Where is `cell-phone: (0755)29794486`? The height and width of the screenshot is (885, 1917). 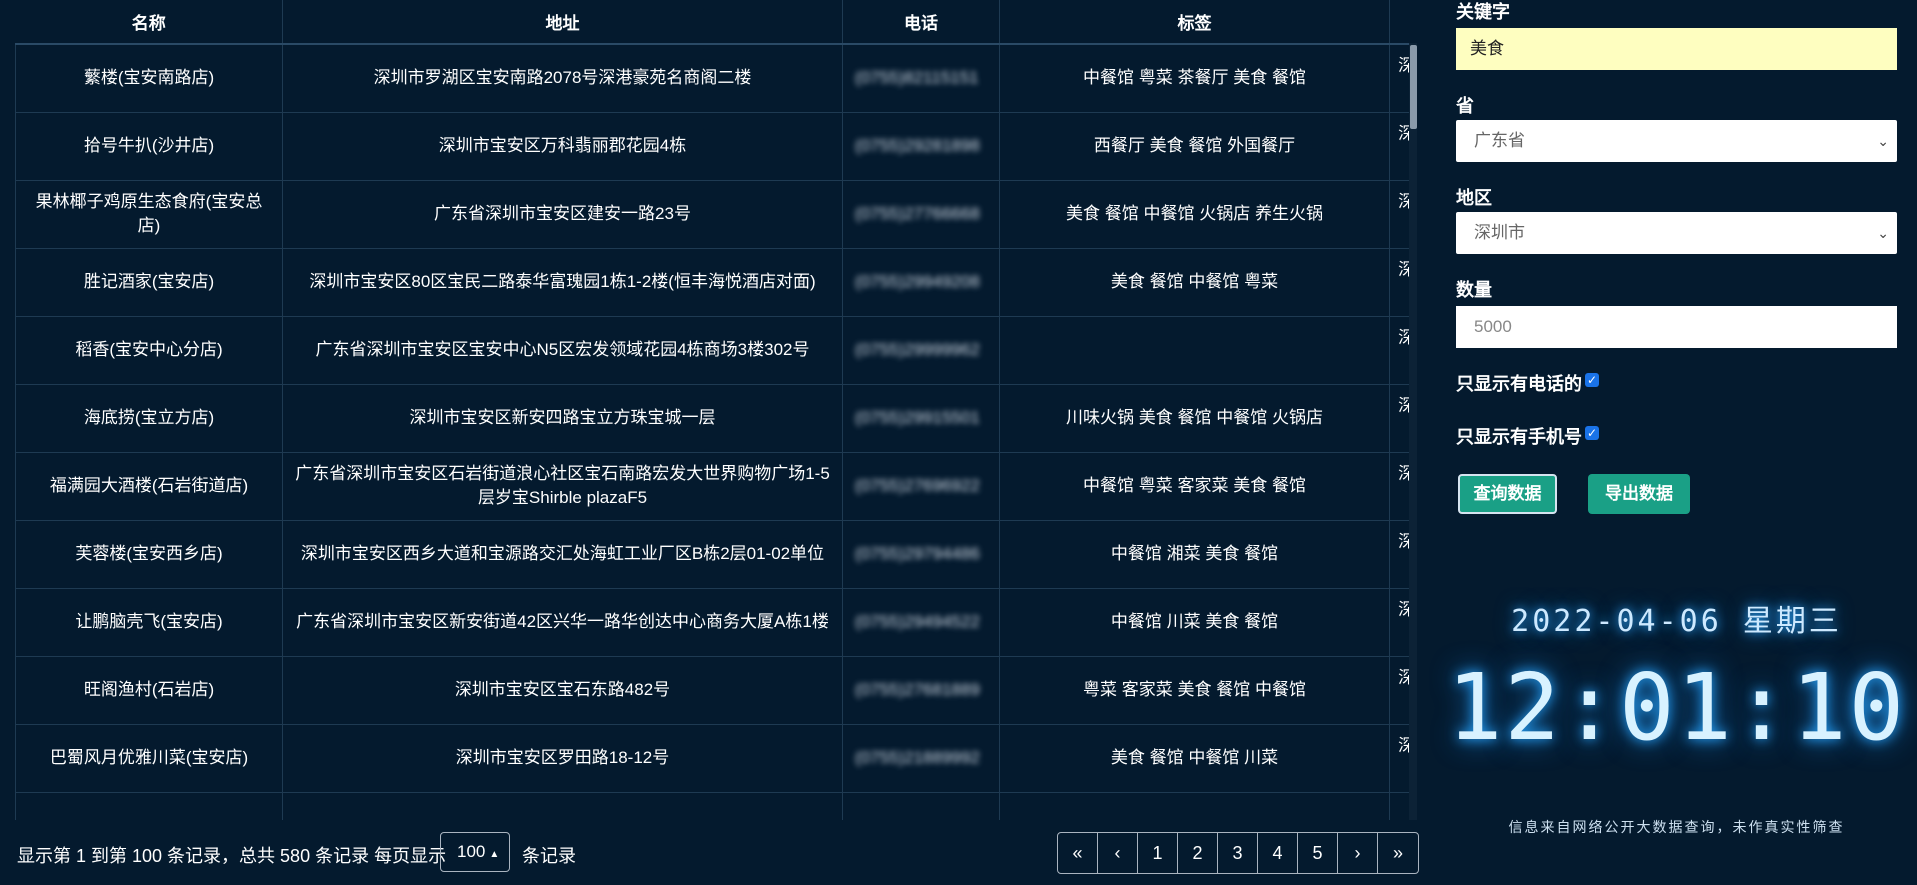
cell-phone: (0755)29794486 is located at coordinates (921, 554).